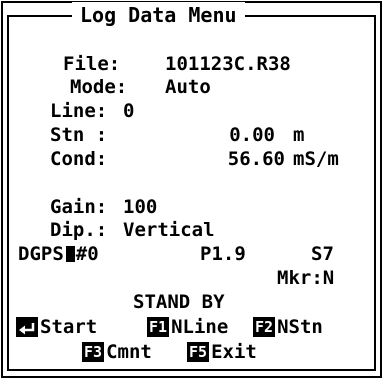  Describe the element at coordinates (169, 230) in the screenshot. I see `dip-value: Vertical` at that location.